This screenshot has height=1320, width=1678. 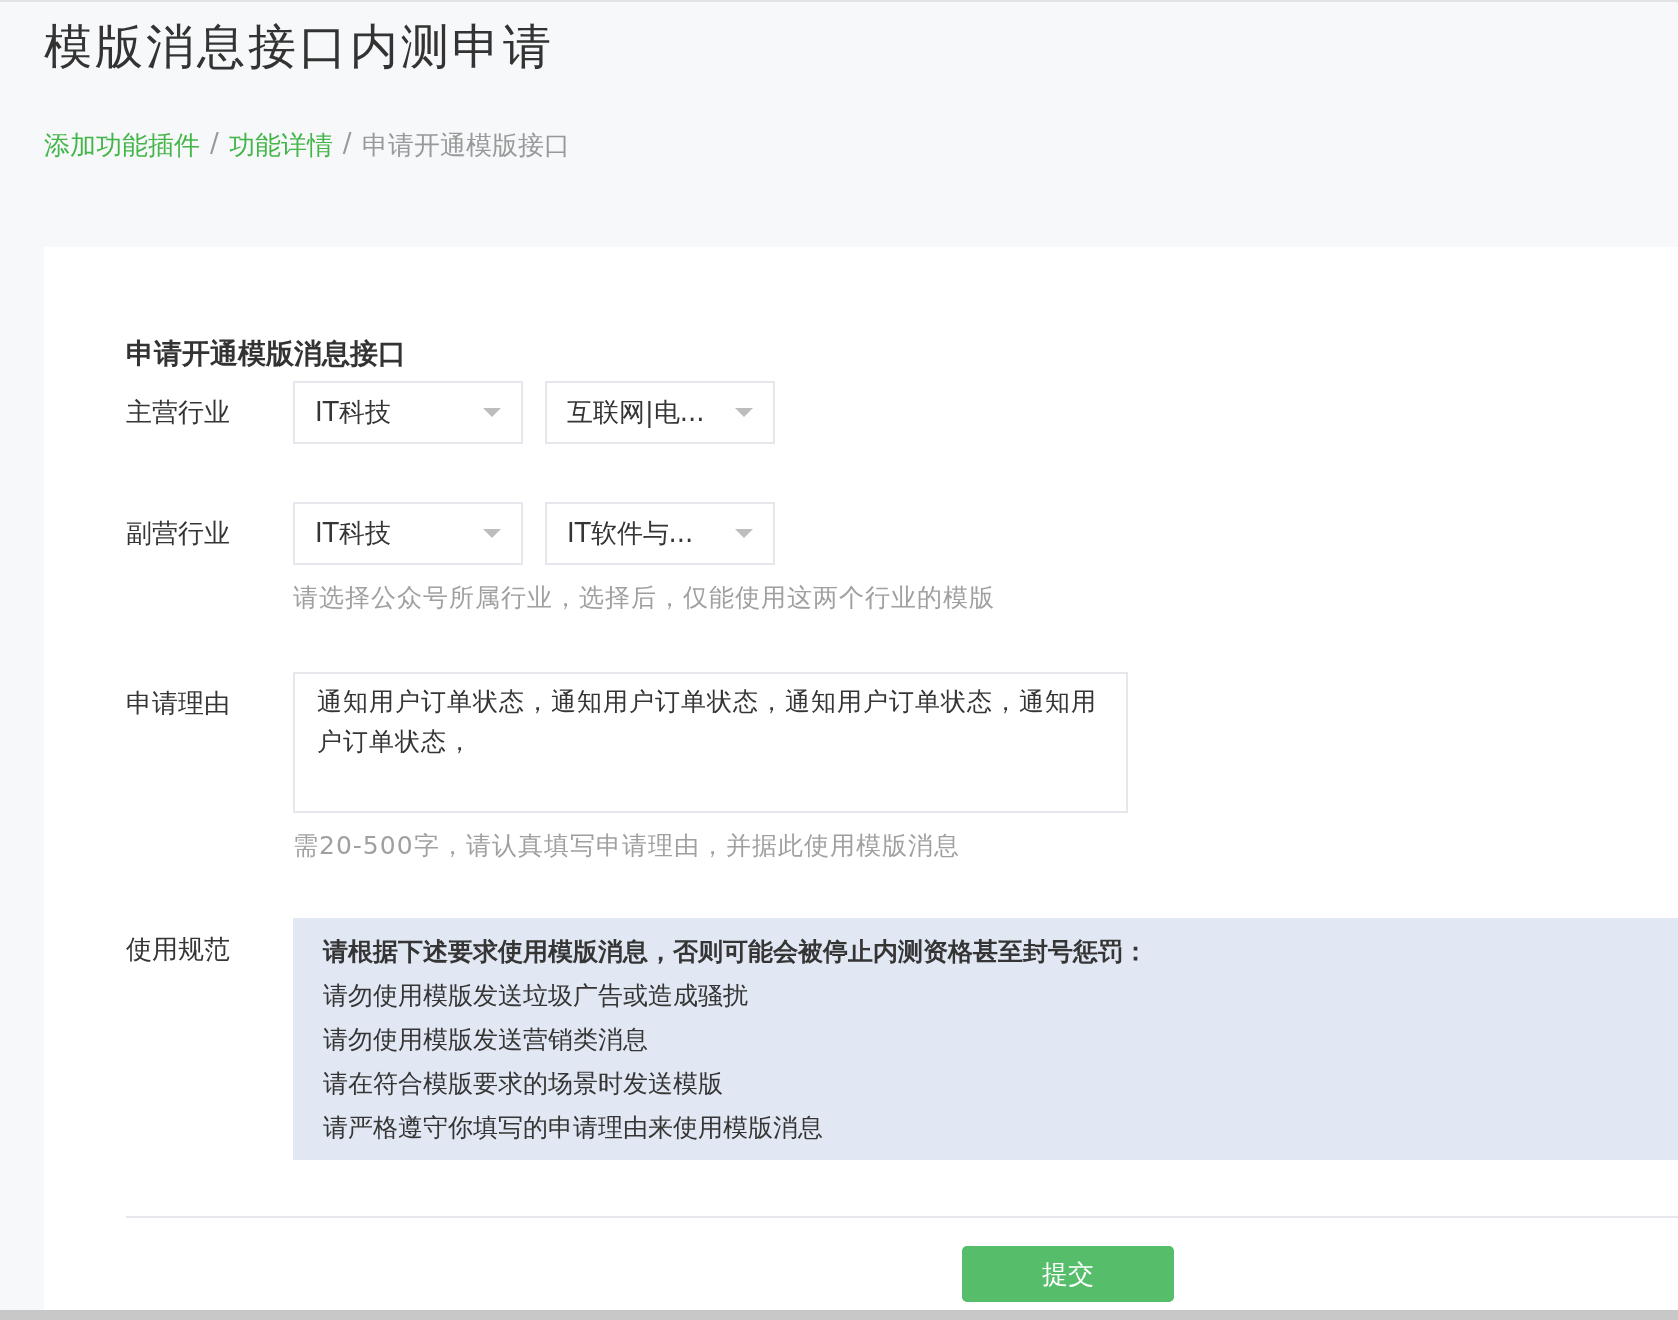 I want to click on field-label: 副营行业, so click(x=178, y=533).